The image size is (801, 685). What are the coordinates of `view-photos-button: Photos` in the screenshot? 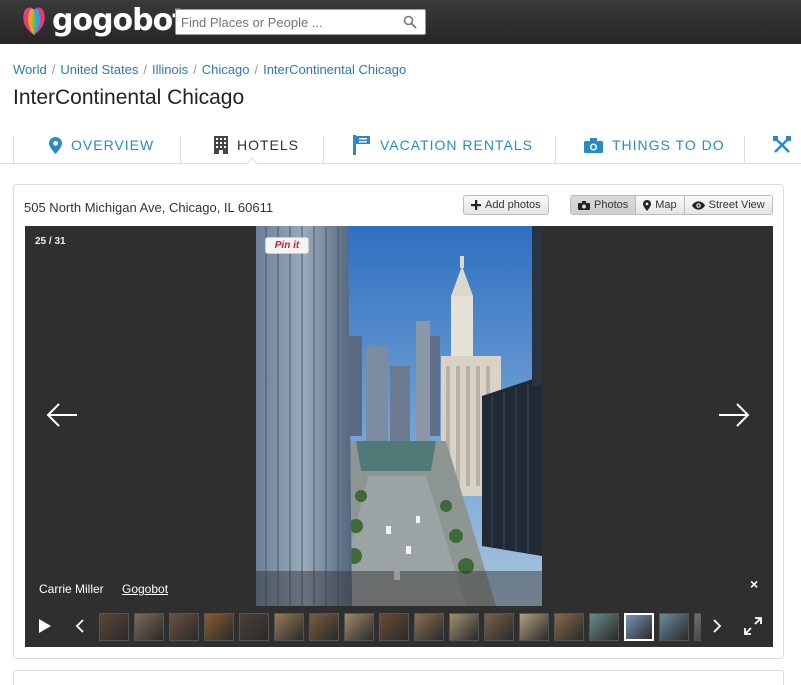 It's located at (603, 205).